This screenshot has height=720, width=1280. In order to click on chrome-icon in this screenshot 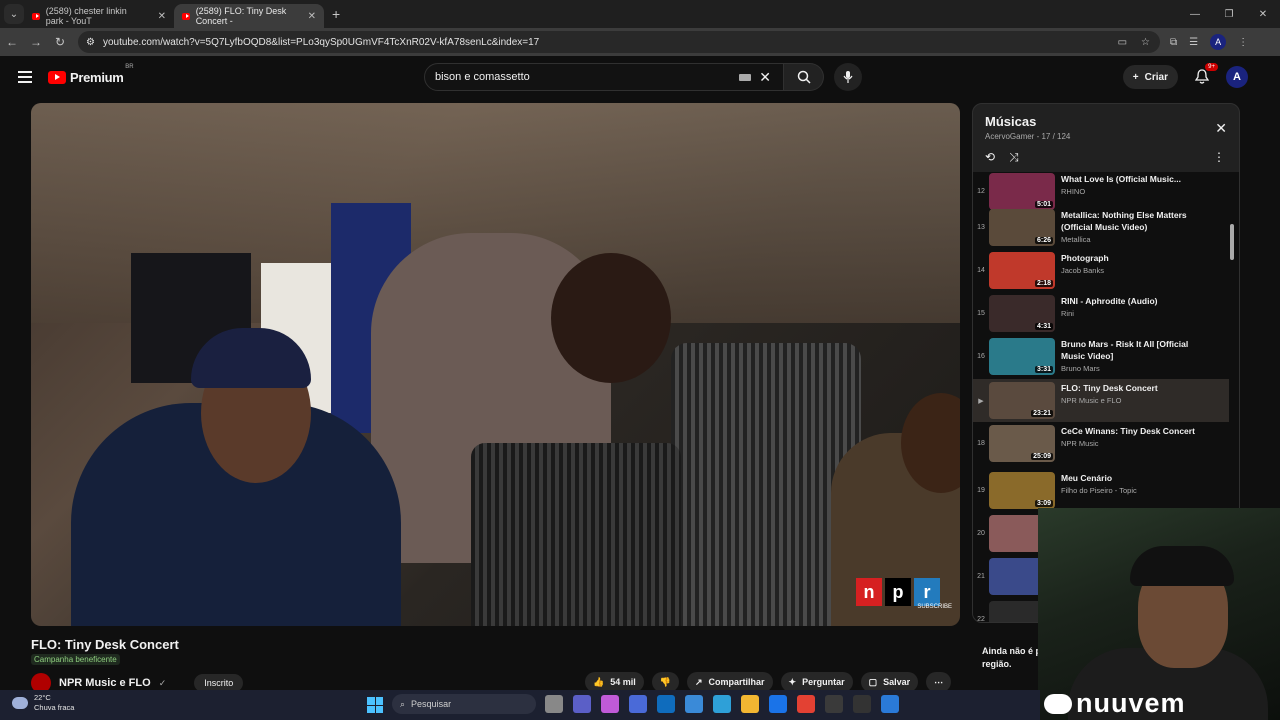, I will do `click(806, 704)`.